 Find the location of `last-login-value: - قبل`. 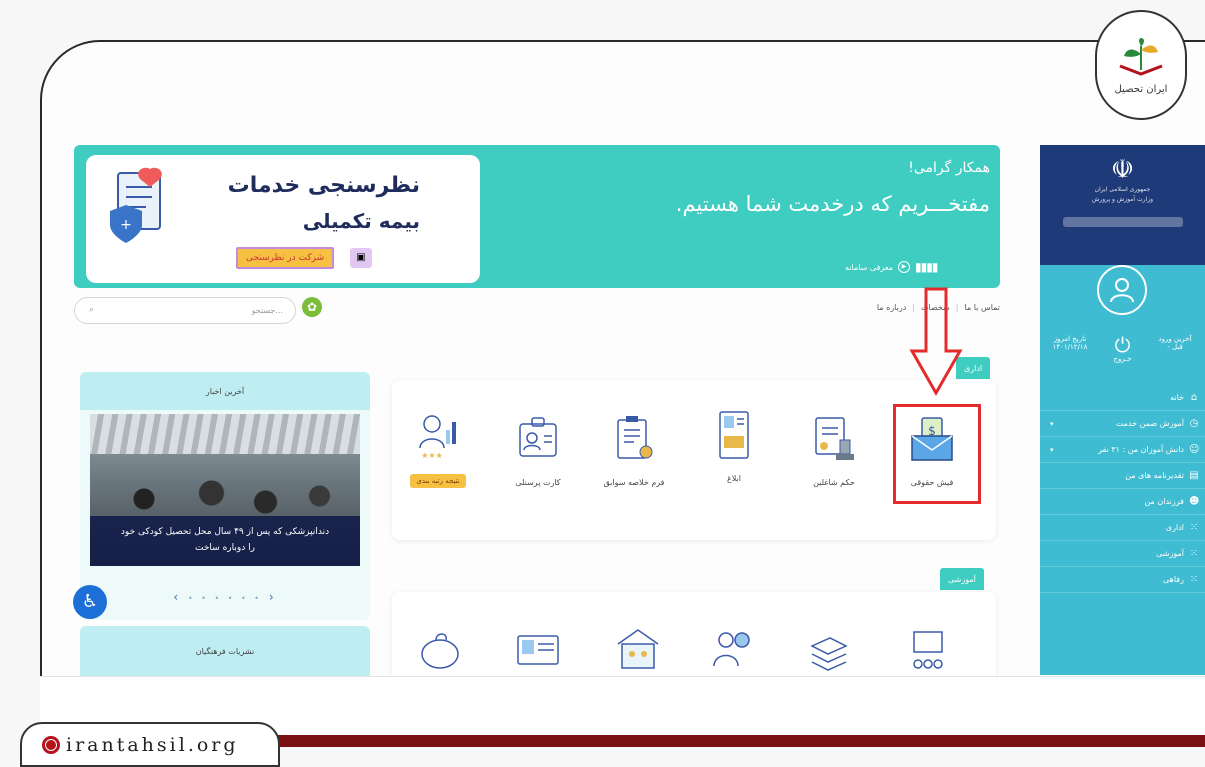

last-login-value: - قبل is located at coordinates (1175, 347).